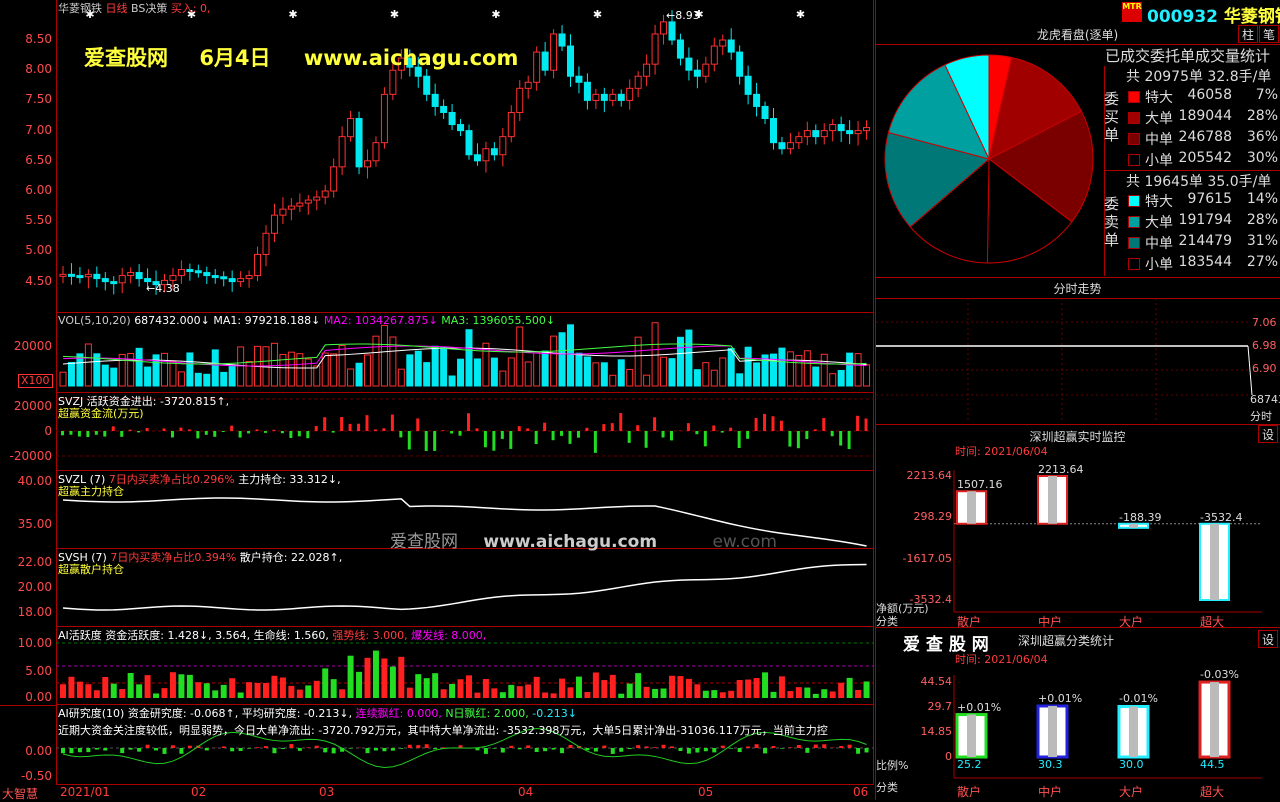 Image resolution: width=1280 pixels, height=802 pixels. I want to click on classify-settings-button: 设, so click(1268, 639).